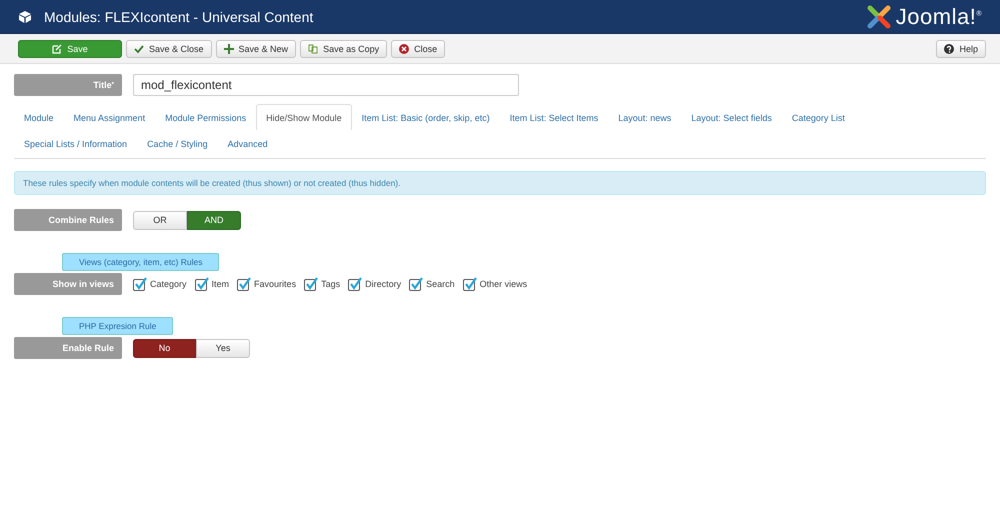 This screenshot has width=1000, height=515. I want to click on page-title: Modules: FLEXIcontent - Universal Content, so click(179, 16).